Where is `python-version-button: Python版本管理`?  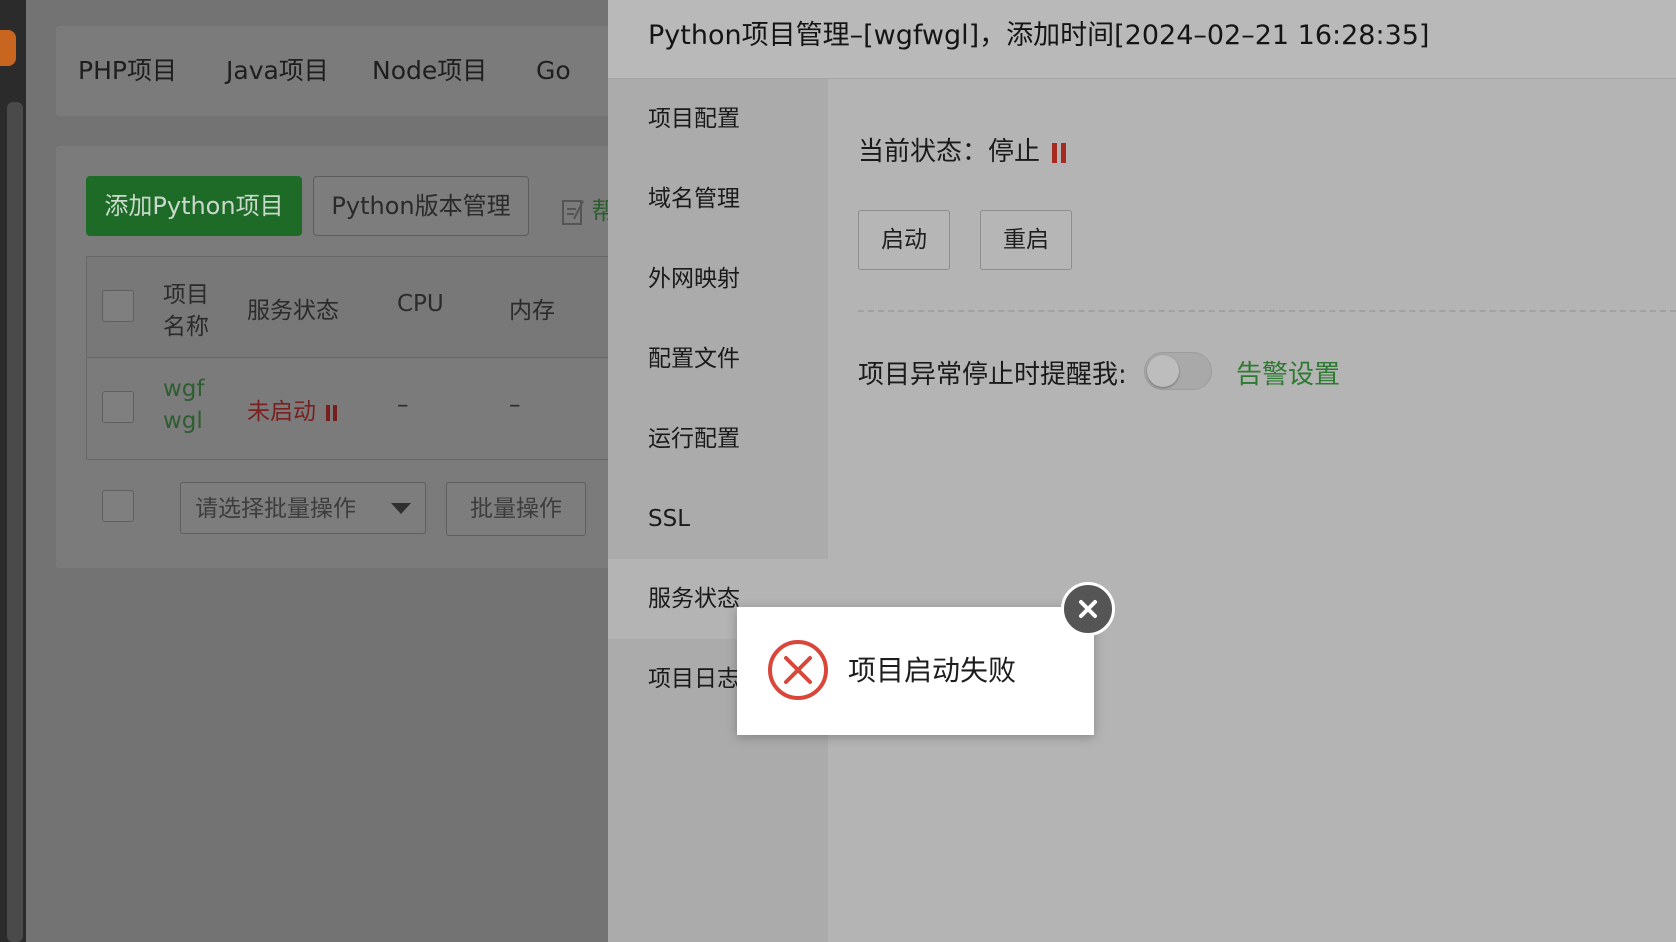
python-version-button: Python版本管理 is located at coordinates (421, 206).